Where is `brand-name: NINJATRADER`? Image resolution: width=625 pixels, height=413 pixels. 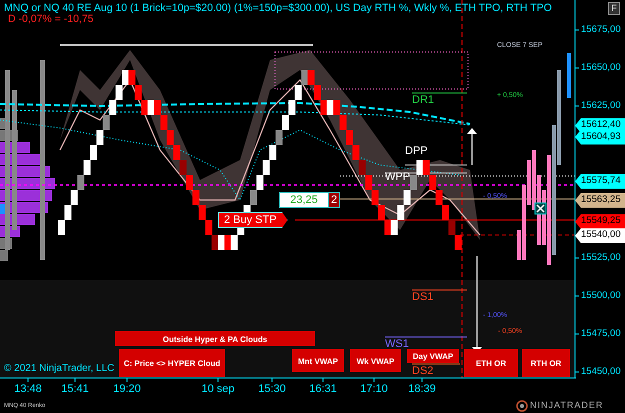
brand-name: NINJATRADER is located at coordinates (567, 405).